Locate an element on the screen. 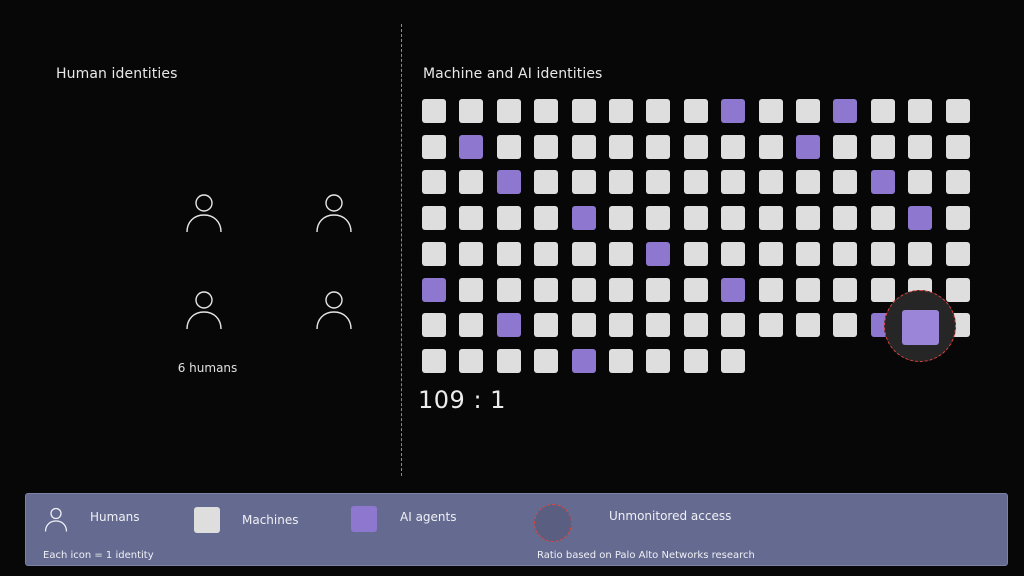 The image size is (1024, 576). legend-unmonitored-label: Unmonitored access is located at coordinates (670, 516).